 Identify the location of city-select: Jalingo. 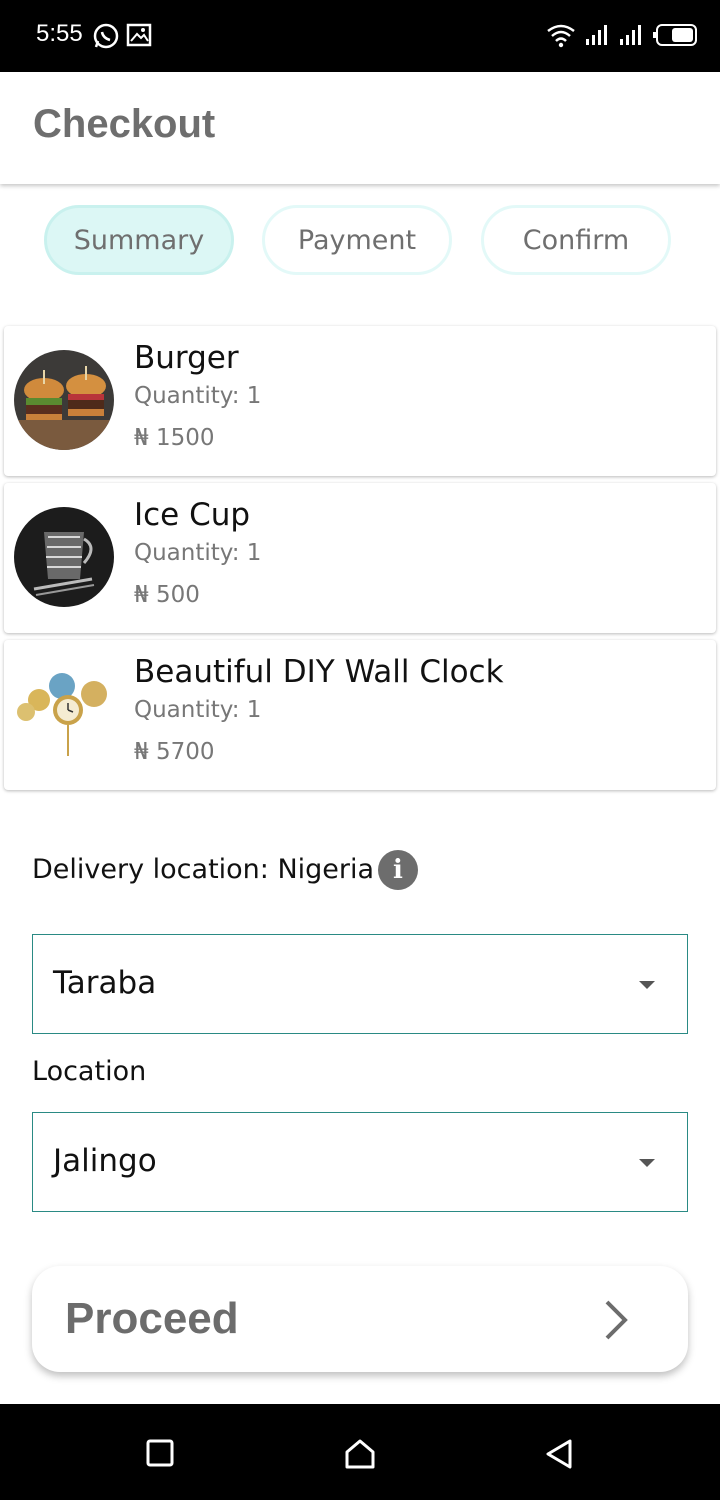
(360, 1162).